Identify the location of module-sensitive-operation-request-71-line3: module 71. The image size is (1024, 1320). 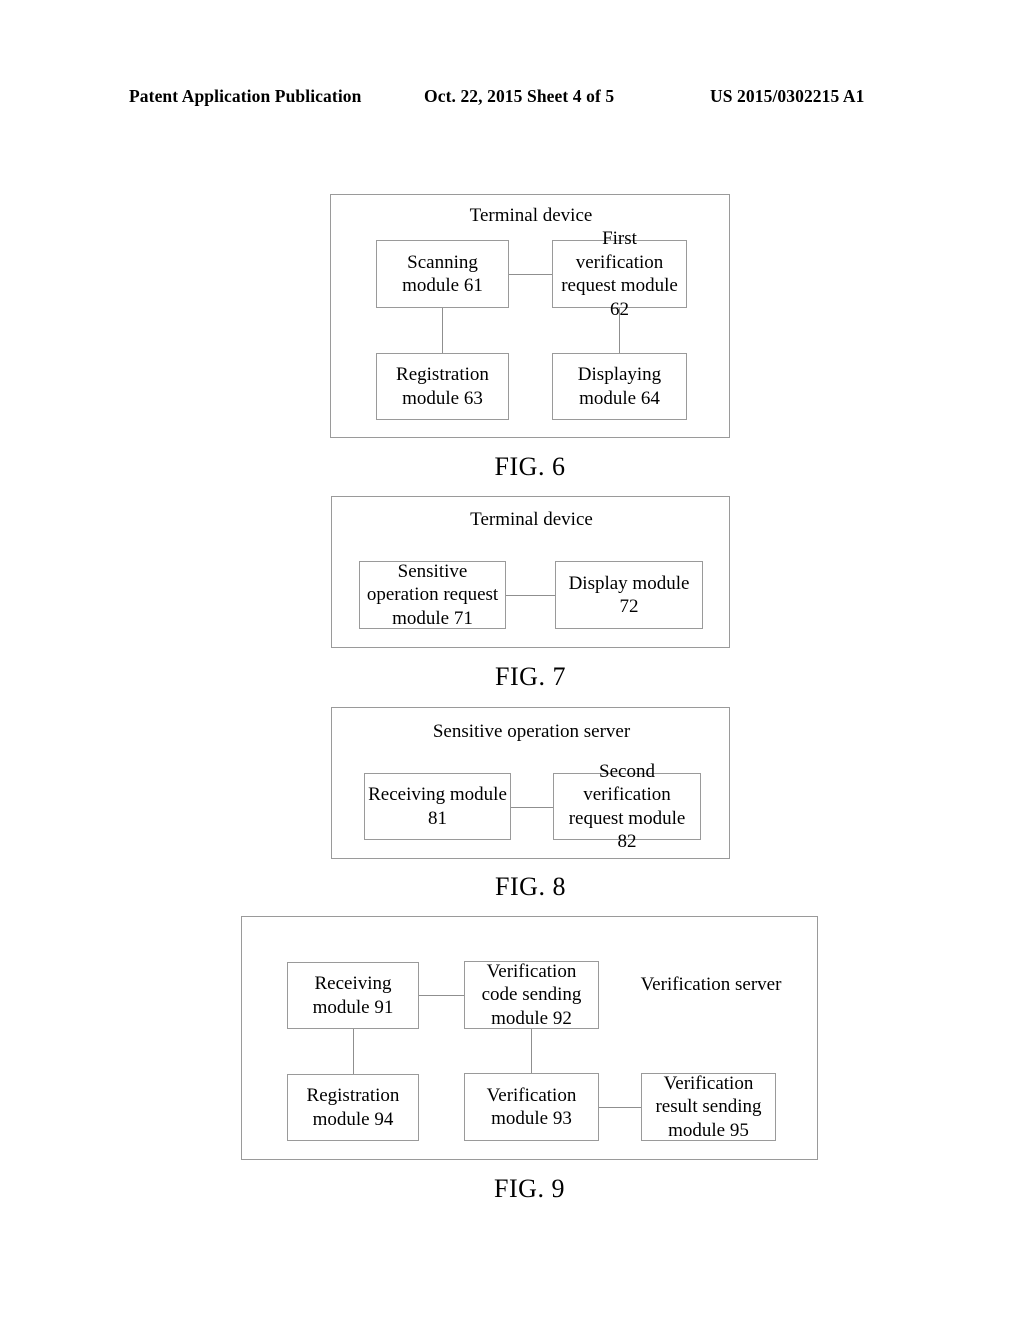
(432, 618).